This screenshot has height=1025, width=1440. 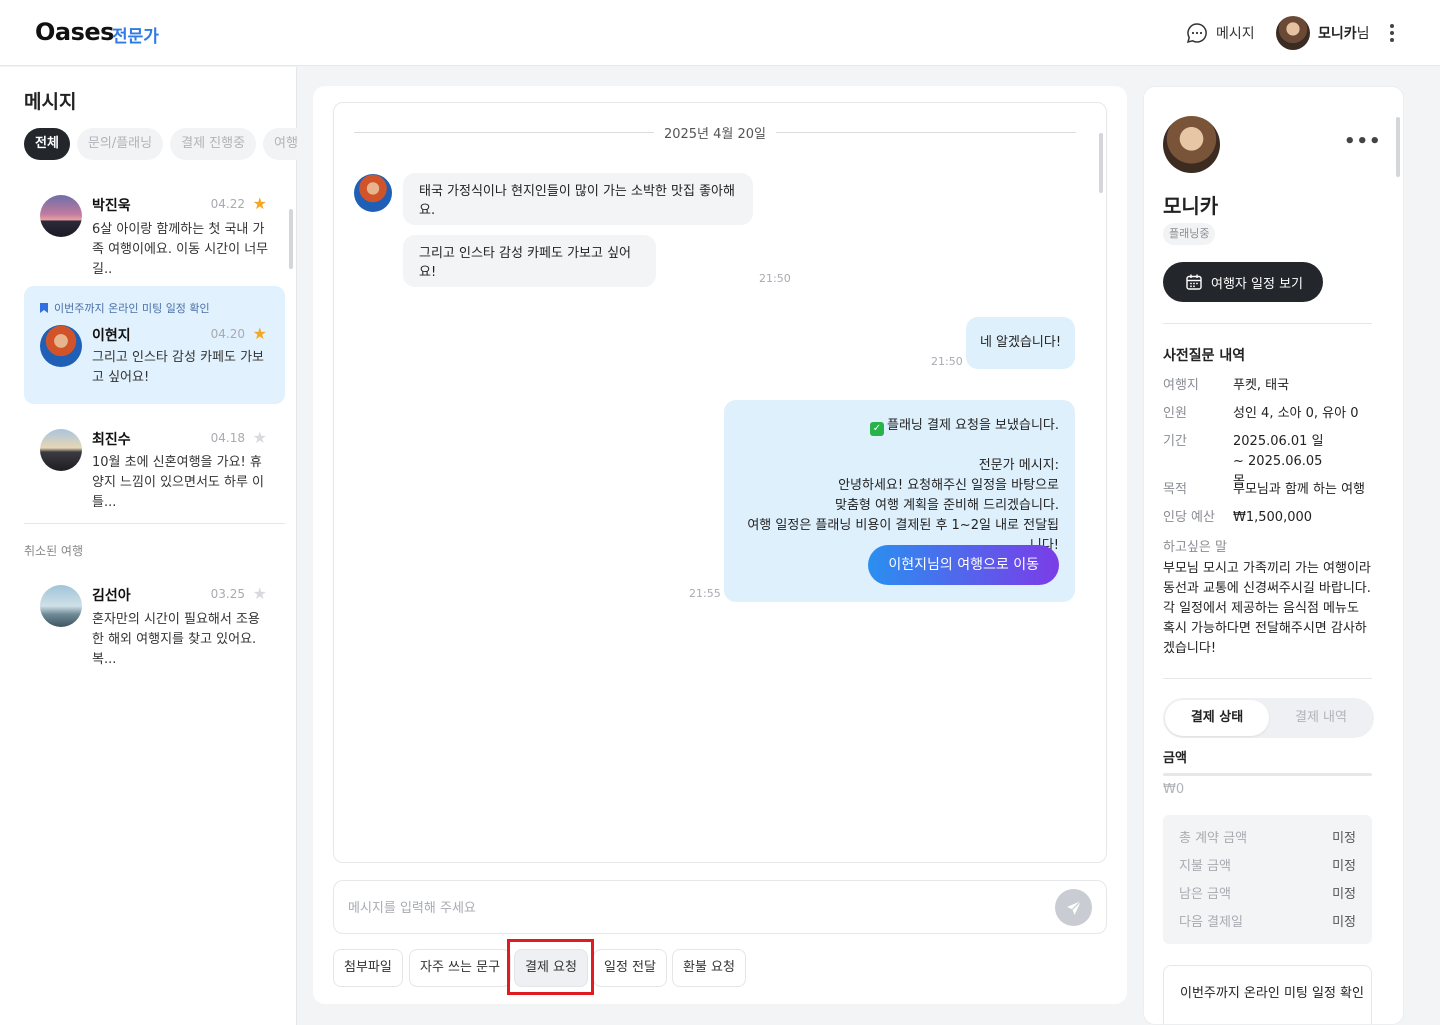 I want to click on user-menu: 모니카님, so click(x=1323, y=33).